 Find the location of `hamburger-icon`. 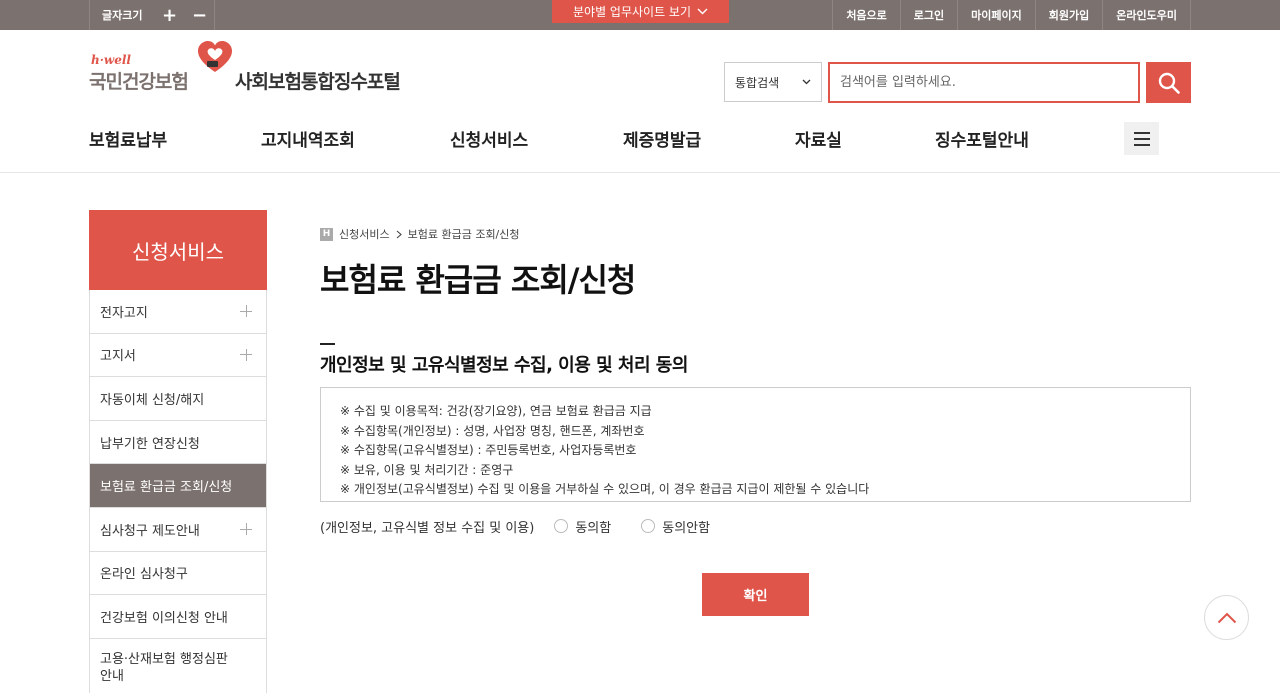

hamburger-icon is located at coordinates (1141, 132).